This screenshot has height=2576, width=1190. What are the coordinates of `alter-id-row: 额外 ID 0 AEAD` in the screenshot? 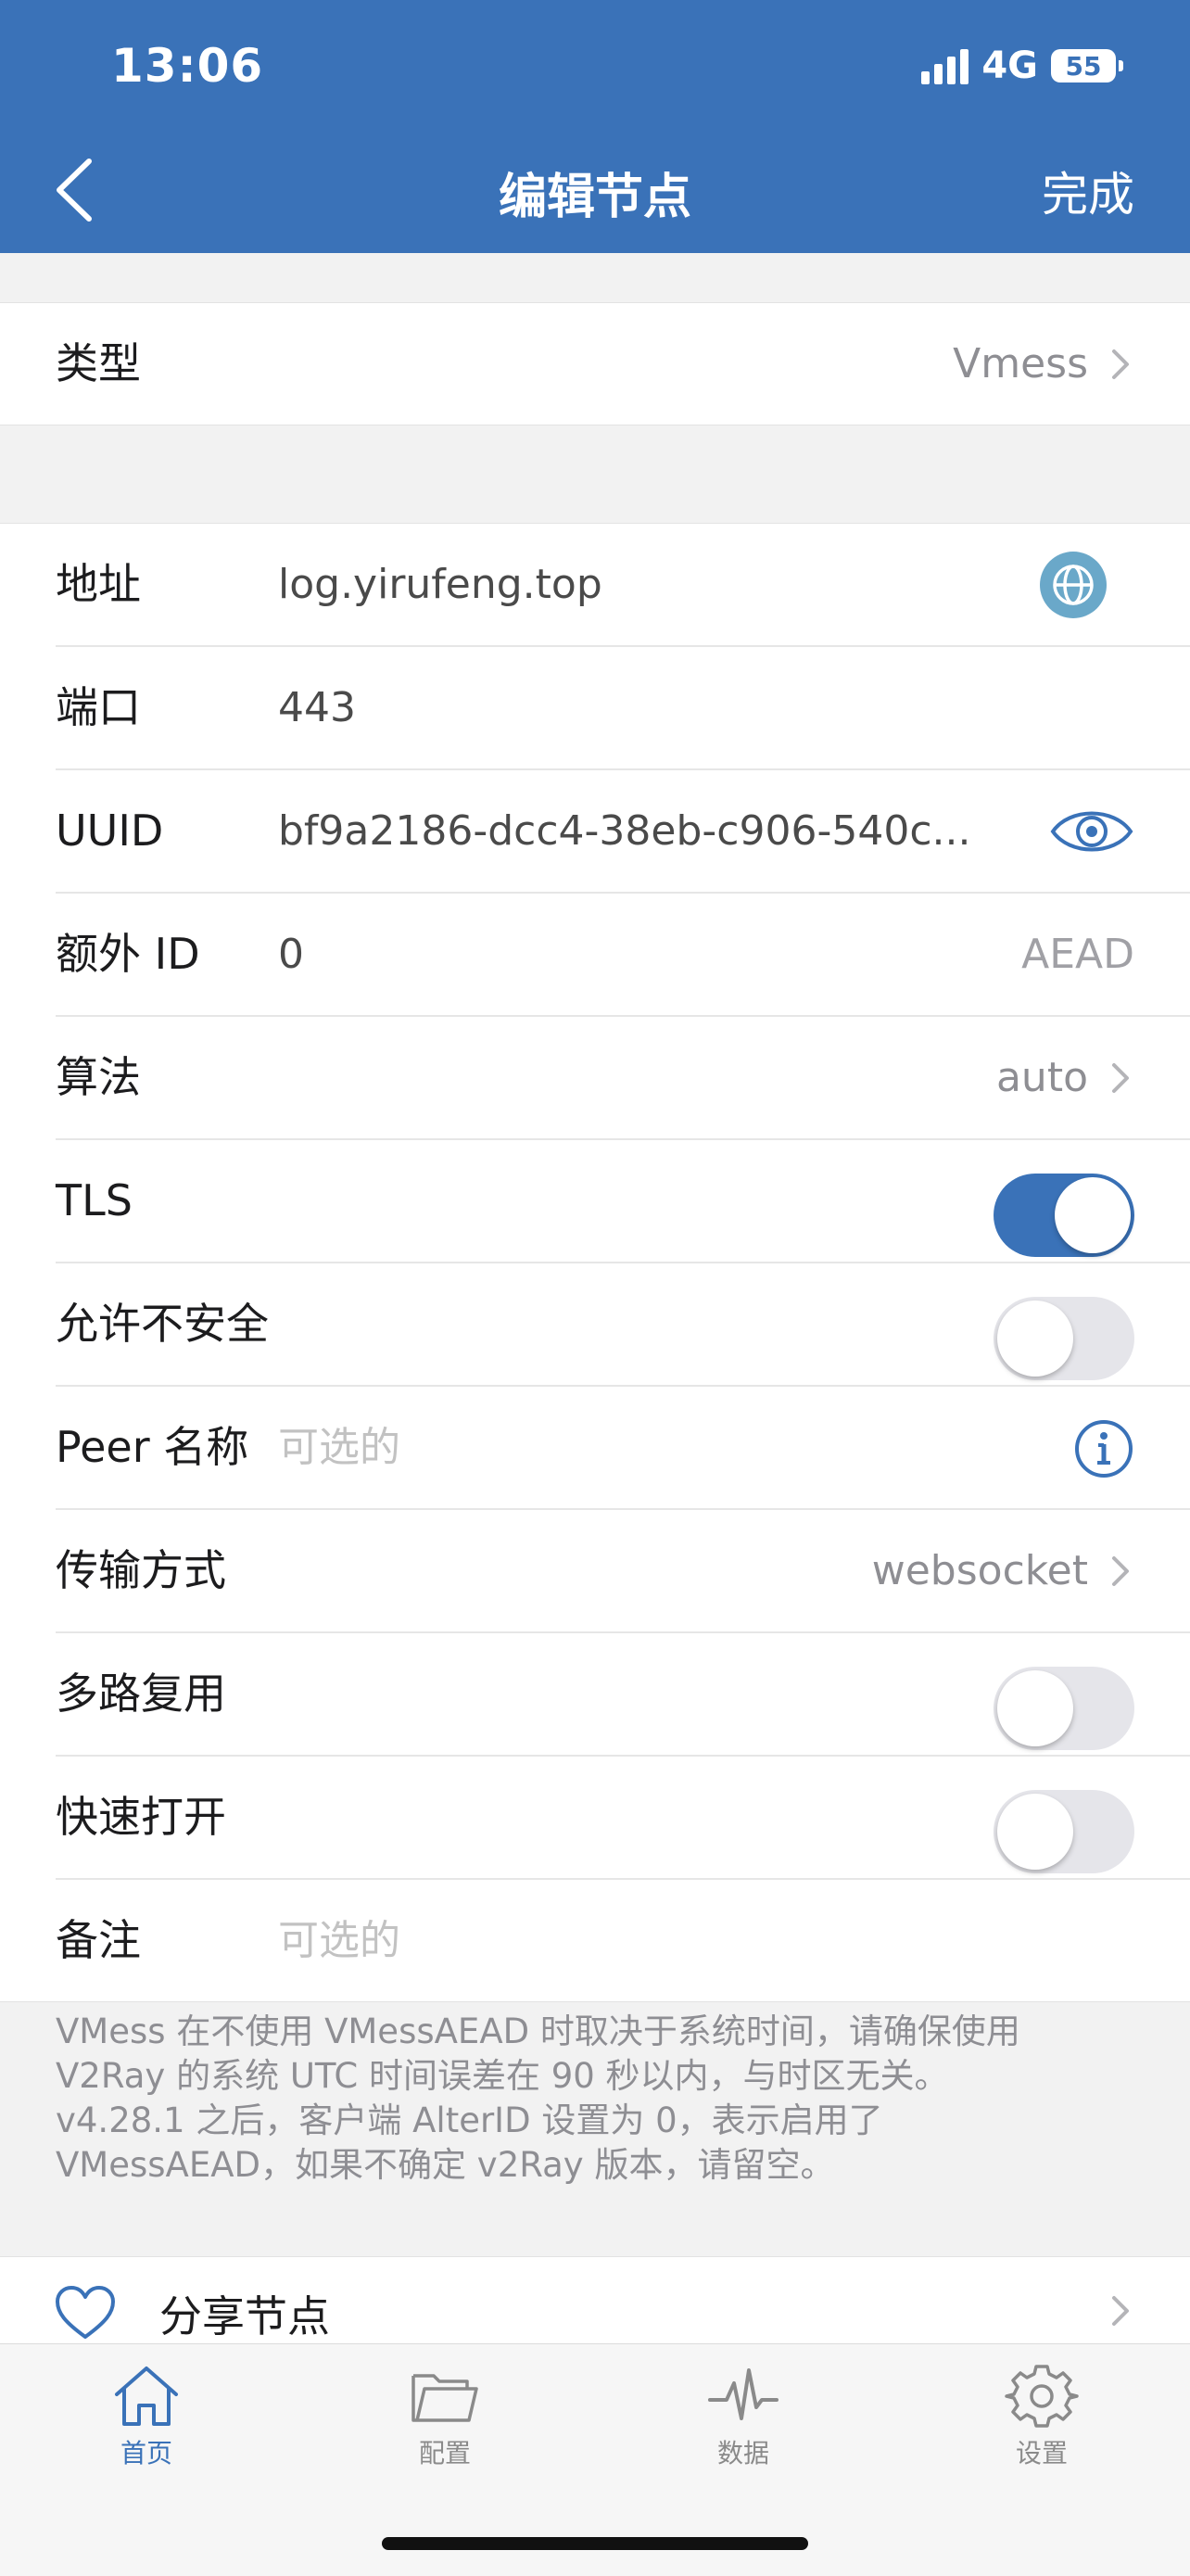 It's located at (623, 955).